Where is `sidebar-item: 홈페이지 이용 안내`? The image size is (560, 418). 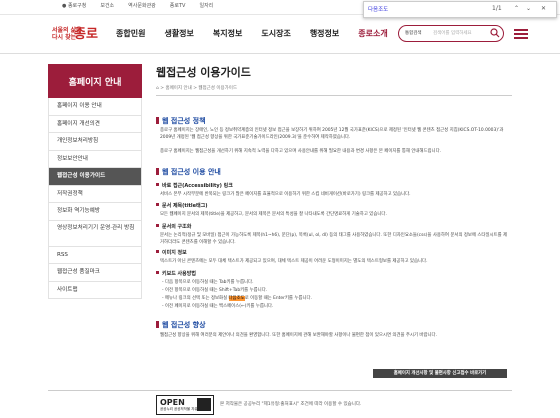 sidebar-item: 홈페이지 이용 안내 is located at coordinates (95, 107).